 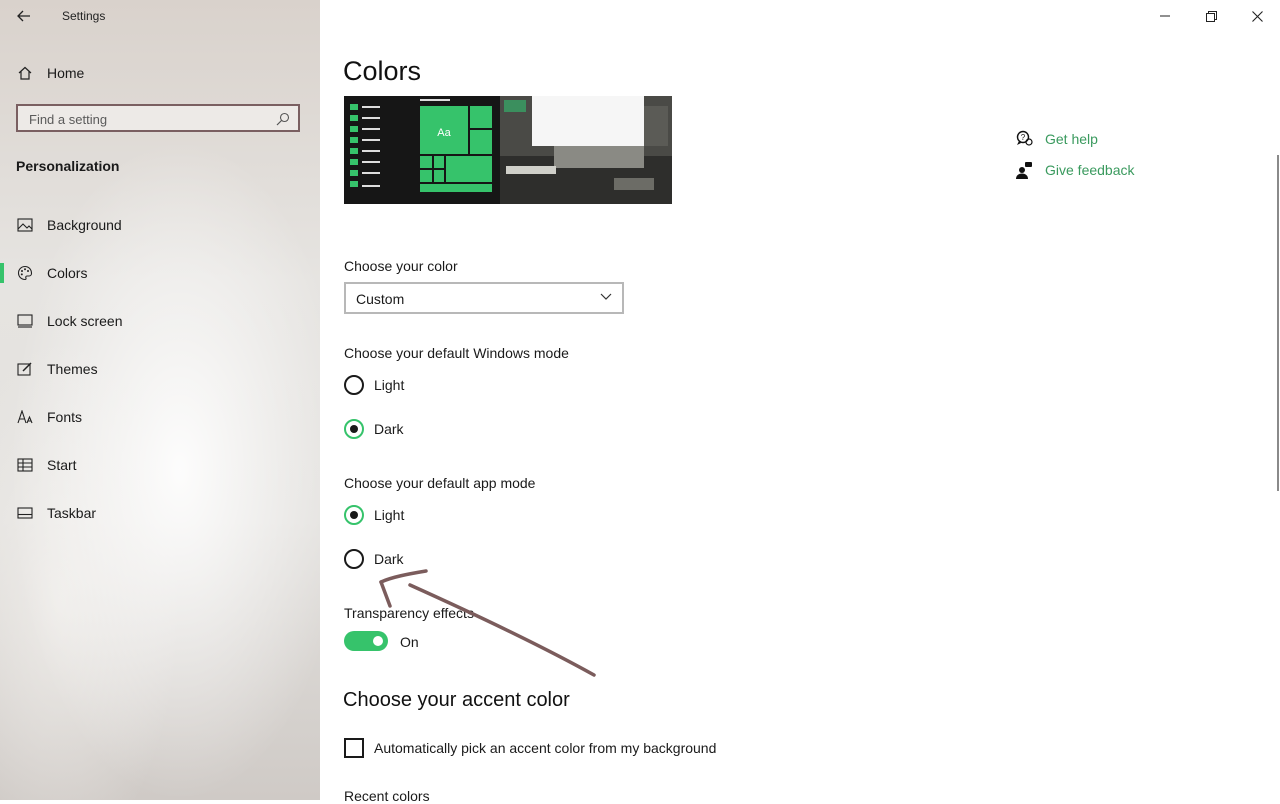 I want to click on sidebar-item-label: Home, so click(x=66, y=73).